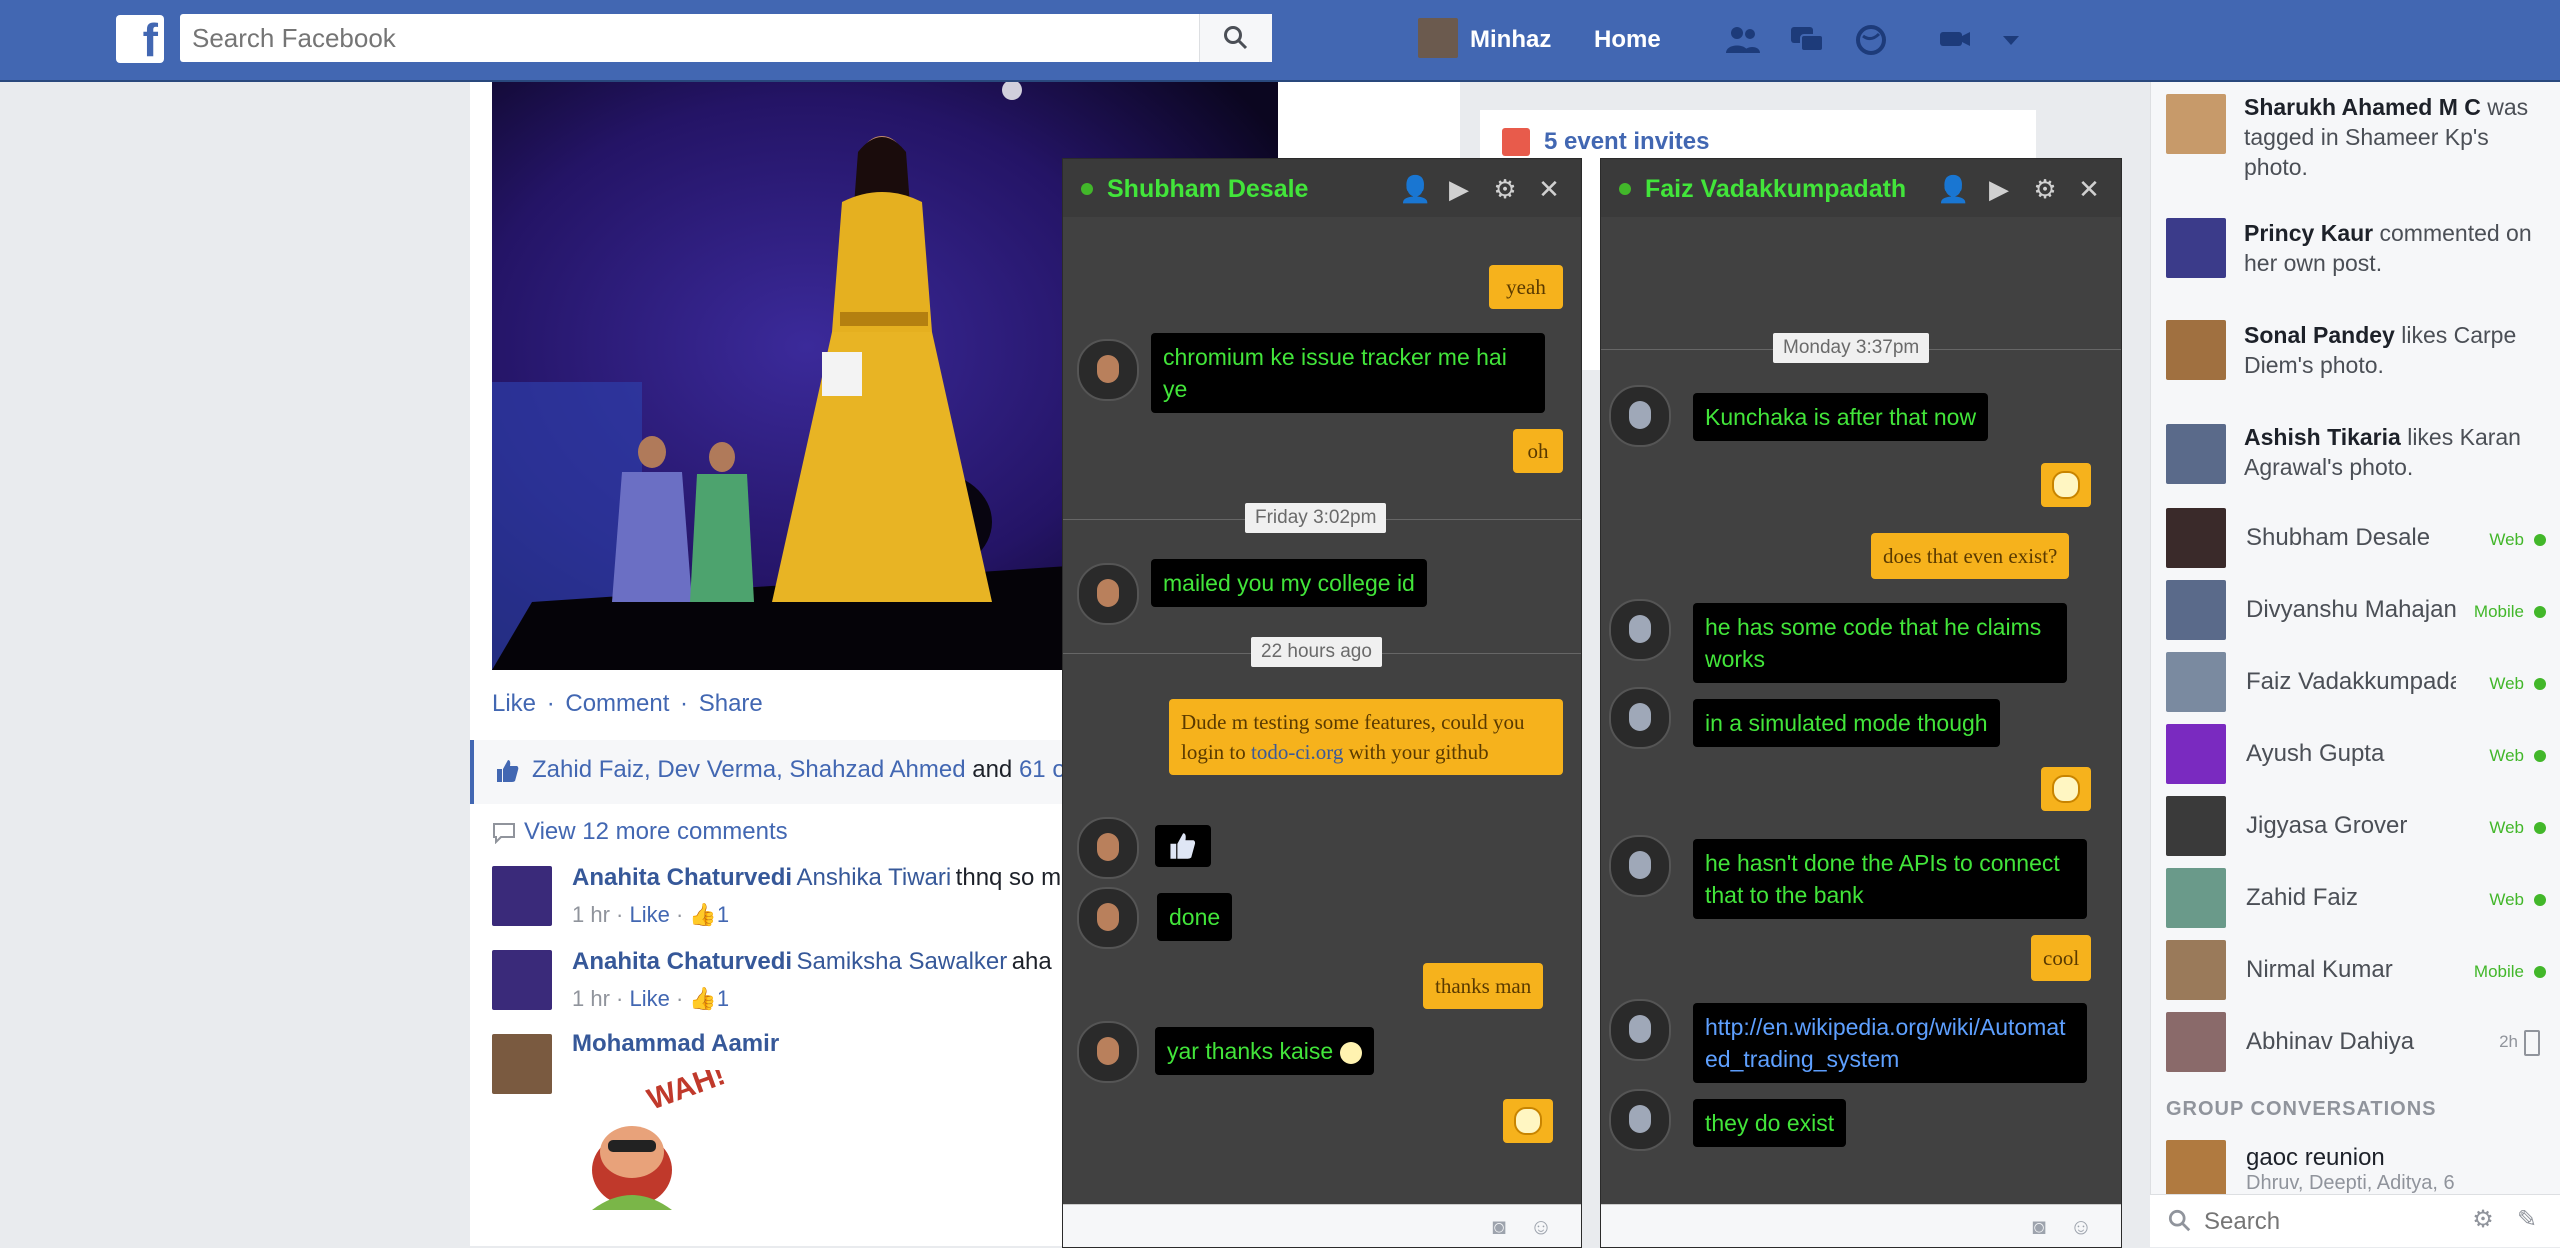 This screenshot has height=1248, width=2560. Describe the element at coordinates (2351, 1183) in the screenshot. I see `group-members-preview: Dhruv, Deepti, Aditya, 6 others` at that location.